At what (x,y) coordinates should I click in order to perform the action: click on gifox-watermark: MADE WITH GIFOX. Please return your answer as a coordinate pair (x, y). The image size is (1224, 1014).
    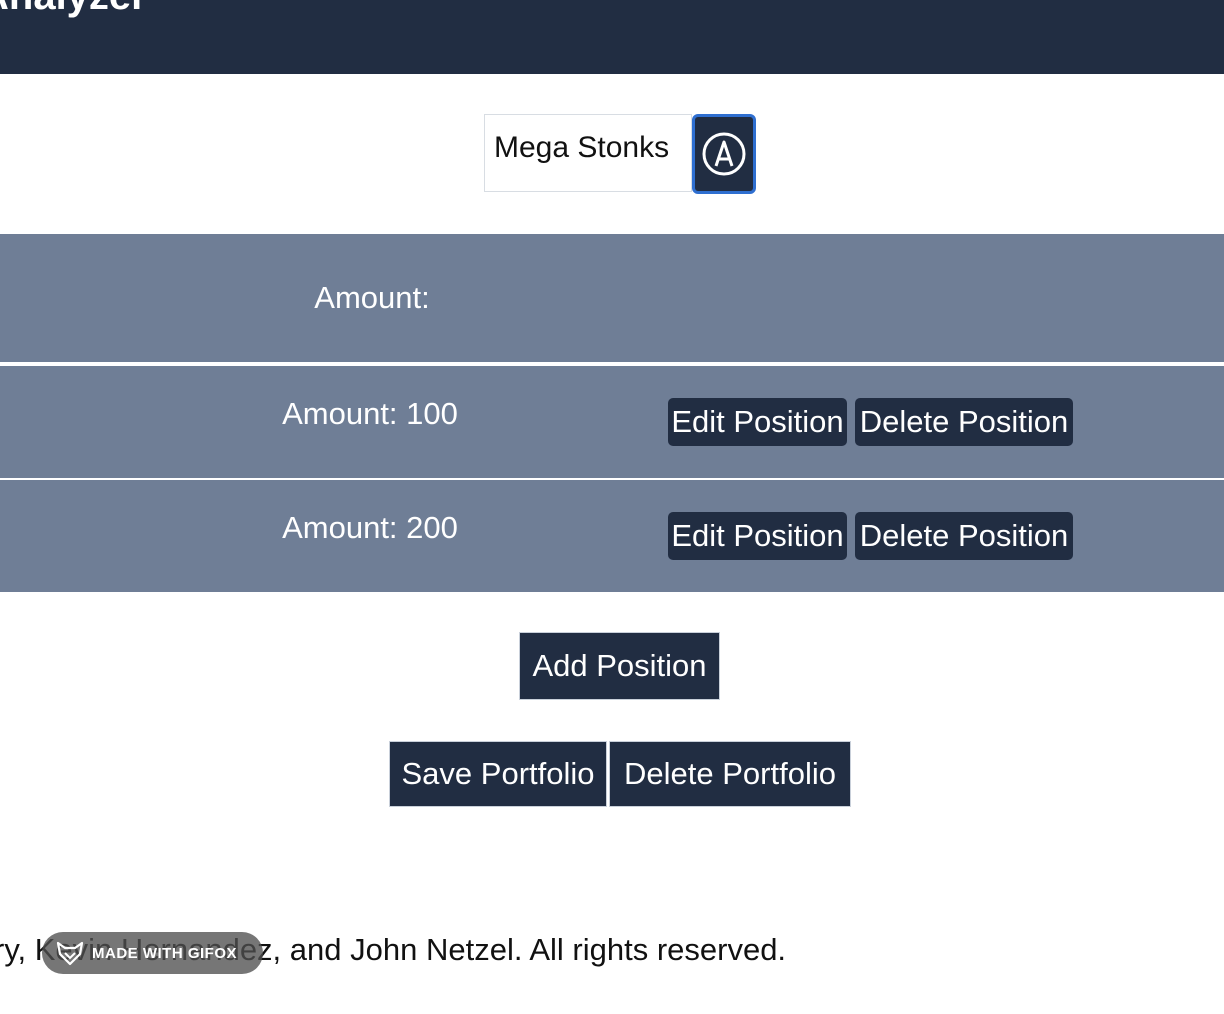
    Looking at the image, I should click on (152, 953).